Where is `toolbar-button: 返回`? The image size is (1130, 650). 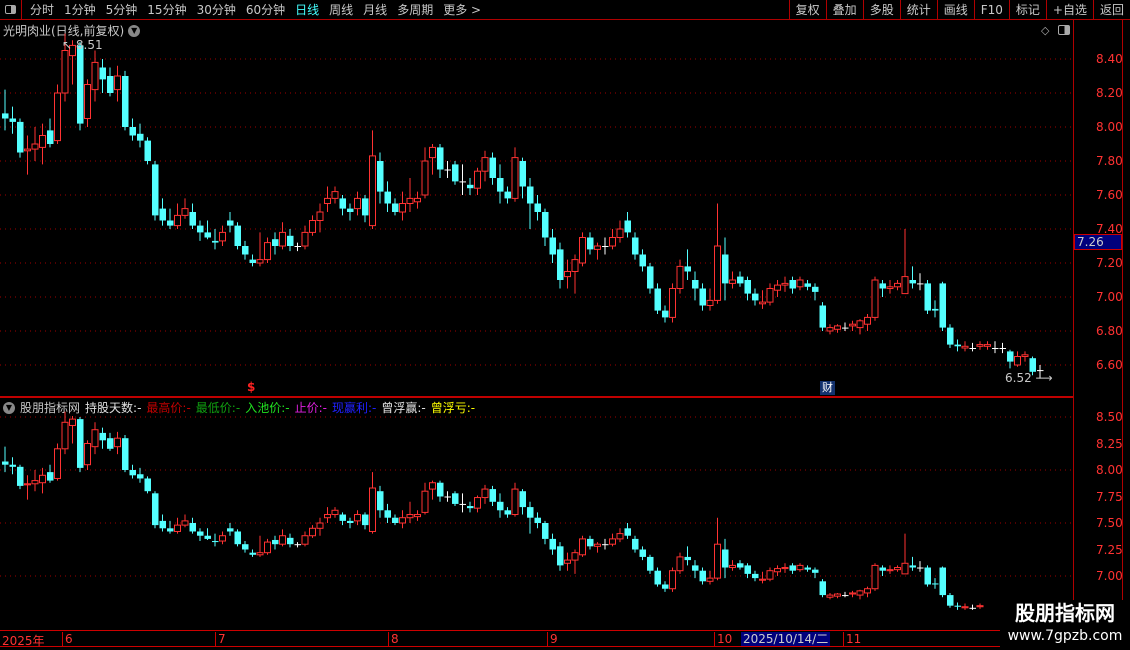
toolbar-button: 返回 is located at coordinates (1111, 10).